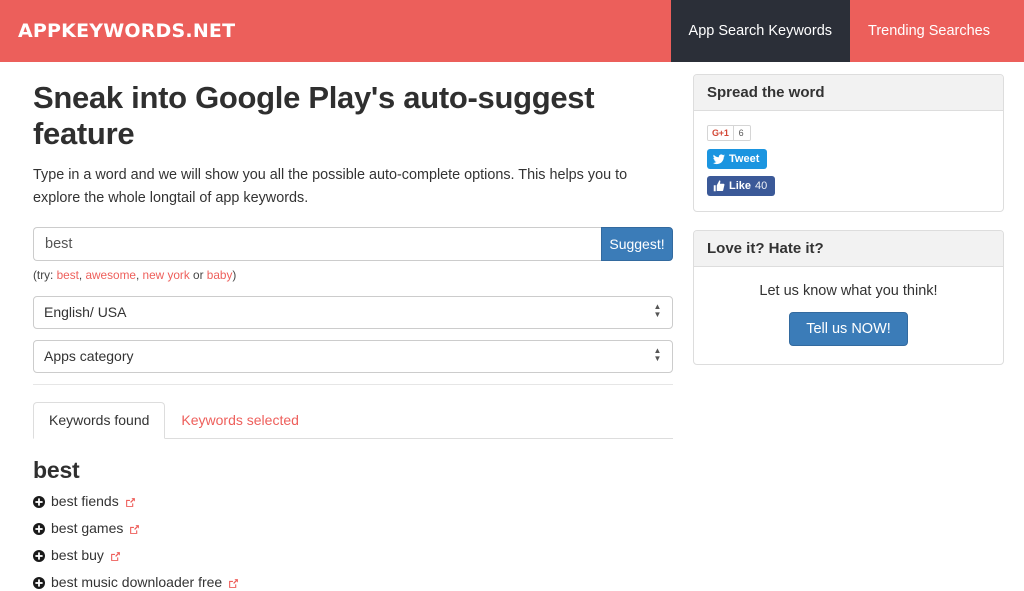 This screenshot has height=591, width=1024. I want to click on facebook-like-button: Like 40, so click(741, 186).